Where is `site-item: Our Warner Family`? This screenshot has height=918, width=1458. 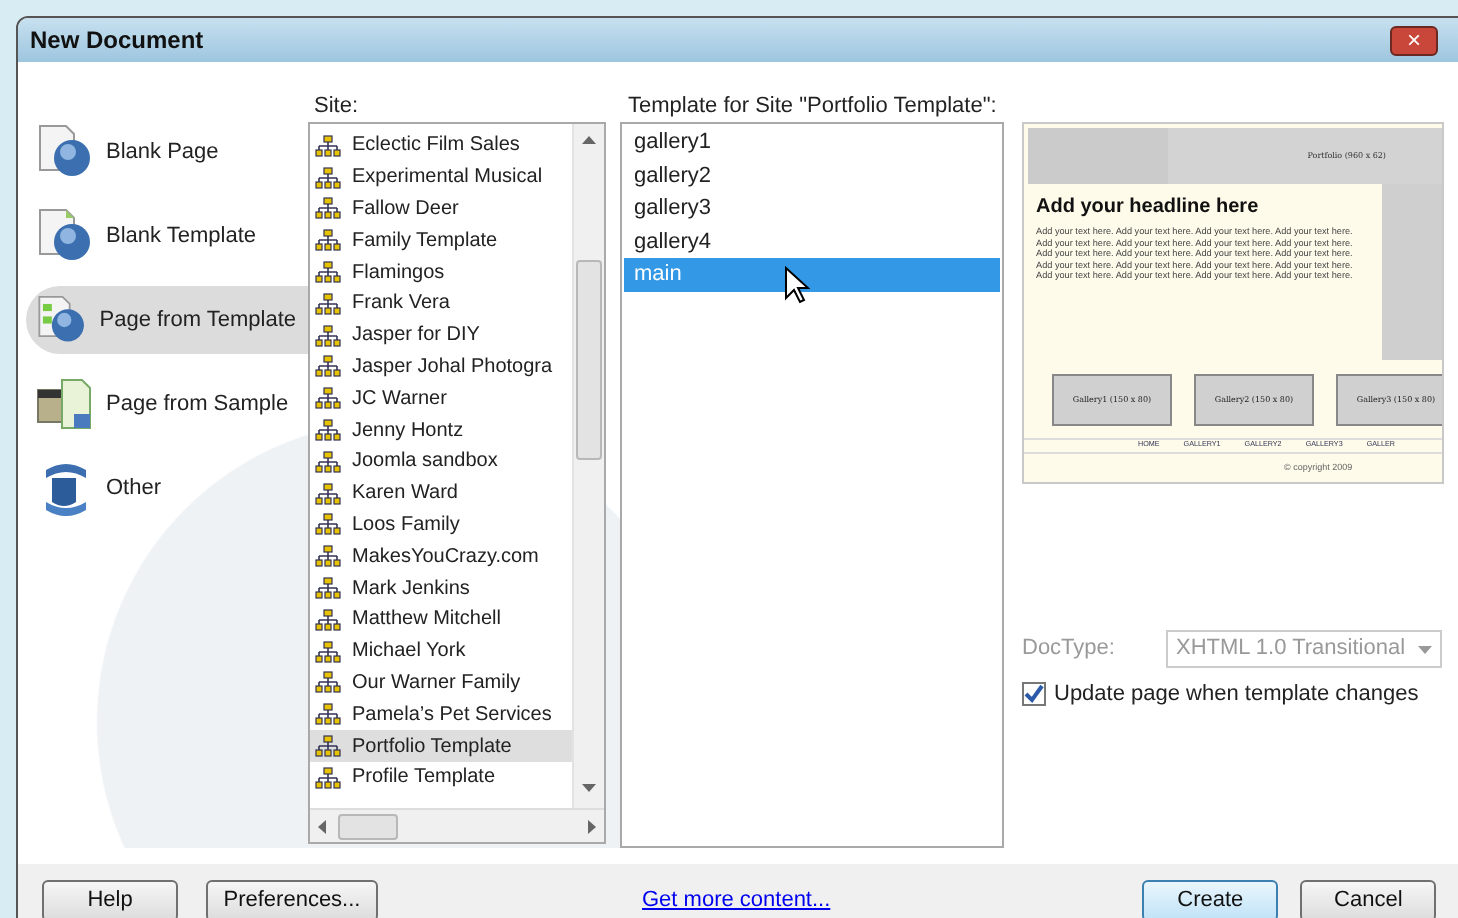
site-item: Our Warner Family is located at coordinates (441, 683).